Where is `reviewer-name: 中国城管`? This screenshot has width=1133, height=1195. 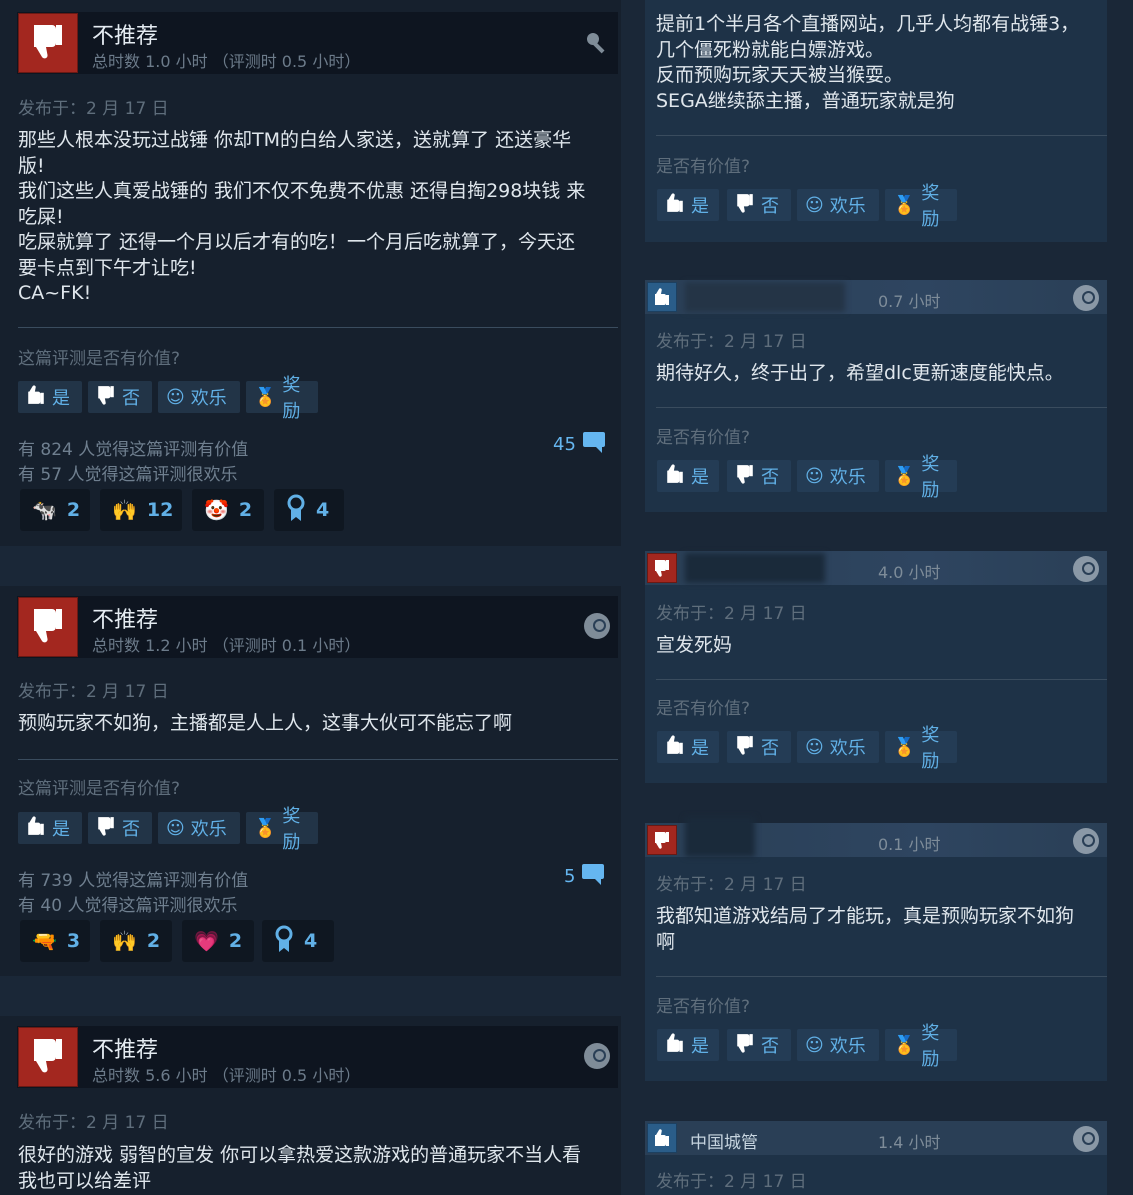 reviewer-name: 中国城管 is located at coordinates (724, 1140).